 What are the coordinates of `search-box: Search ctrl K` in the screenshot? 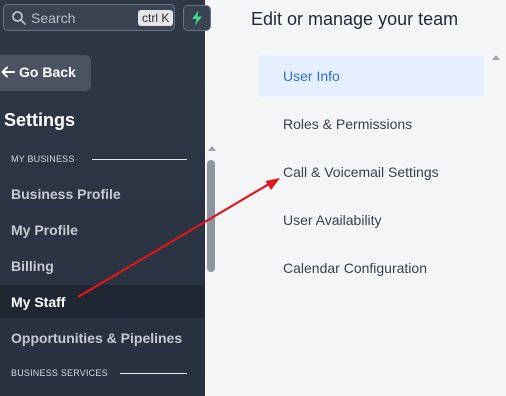 It's located at (89, 17).